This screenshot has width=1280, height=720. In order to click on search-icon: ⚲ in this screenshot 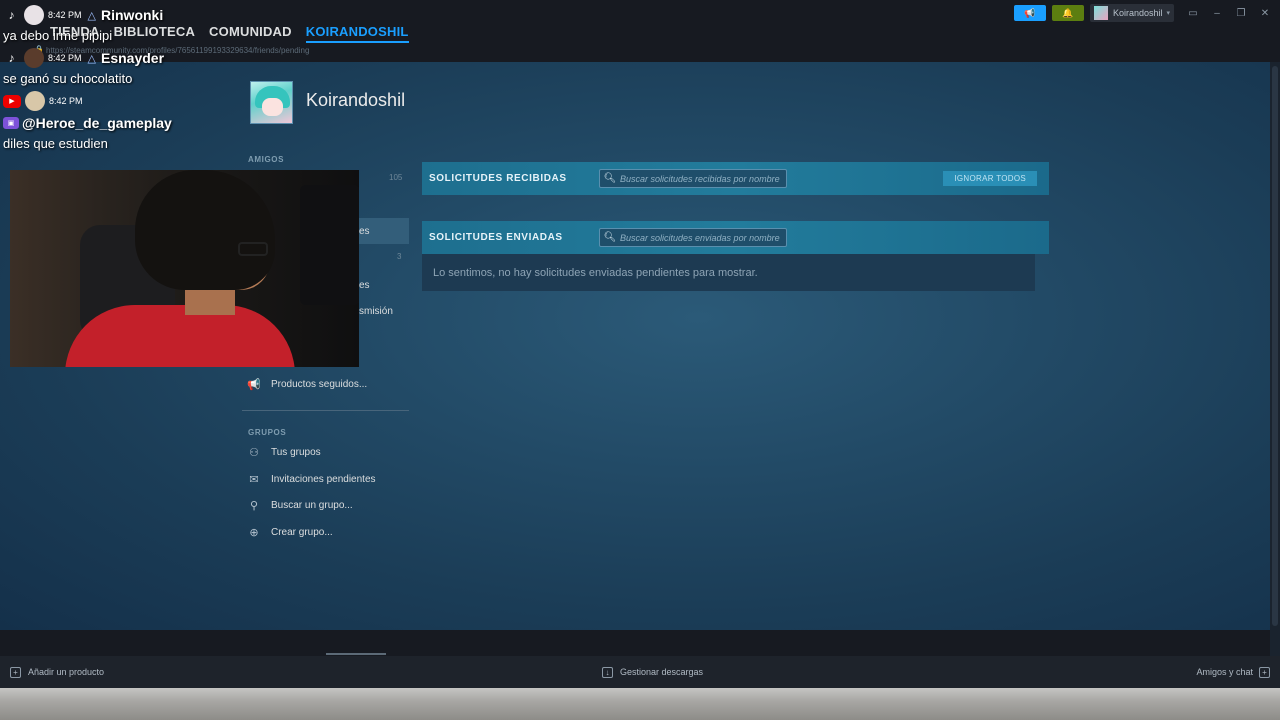, I will do `click(254, 506)`.